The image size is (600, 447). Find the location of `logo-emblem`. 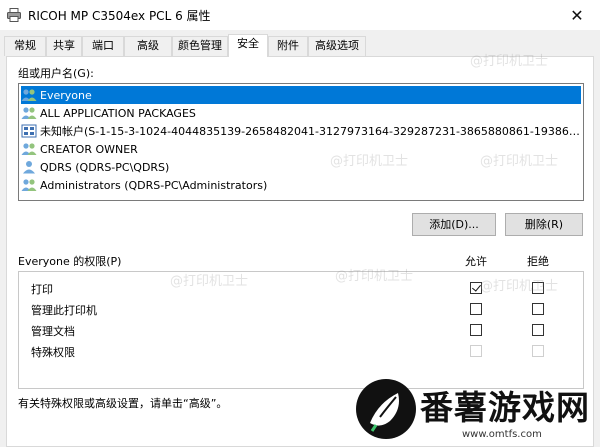

logo-emblem is located at coordinates (386, 409).